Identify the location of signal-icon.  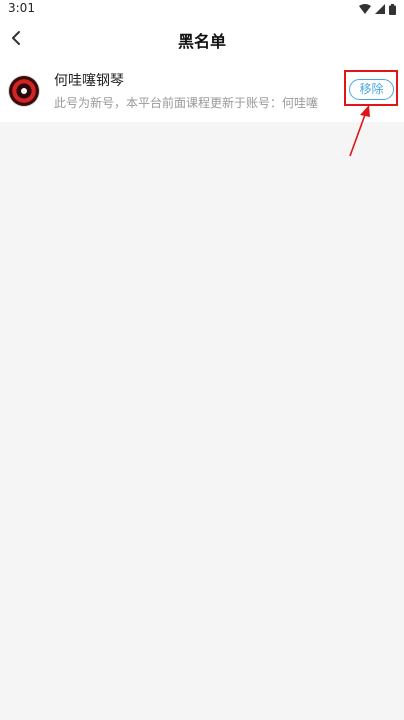
(380, 9).